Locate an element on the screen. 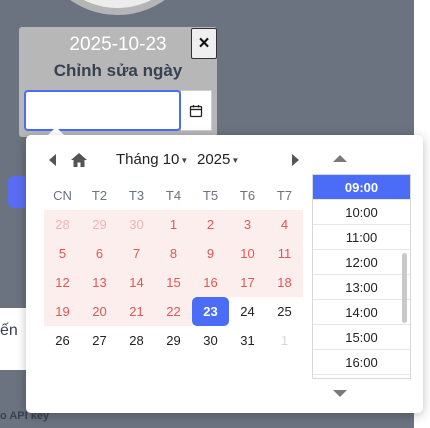 The image size is (430, 428). month-select: Tháng 10▼ is located at coordinates (152, 159).